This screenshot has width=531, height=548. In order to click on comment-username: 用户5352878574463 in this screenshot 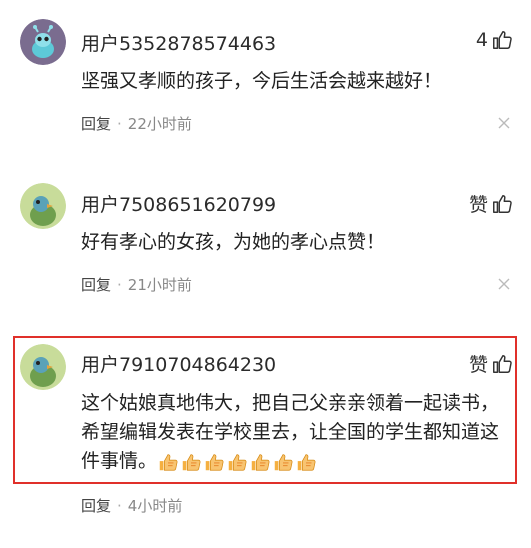, I will do `click(178, 42)`.